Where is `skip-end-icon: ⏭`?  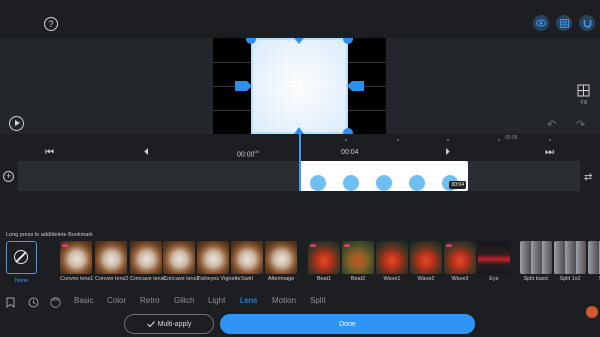
skip-end-icon: ⏭ is located at coordinates (549, 153).